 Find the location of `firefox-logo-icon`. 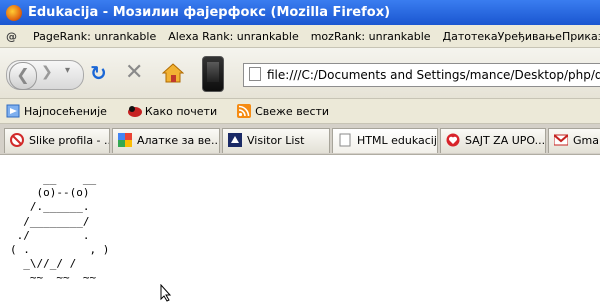

firefox-logo-icon is located at coordinates (14, 12).